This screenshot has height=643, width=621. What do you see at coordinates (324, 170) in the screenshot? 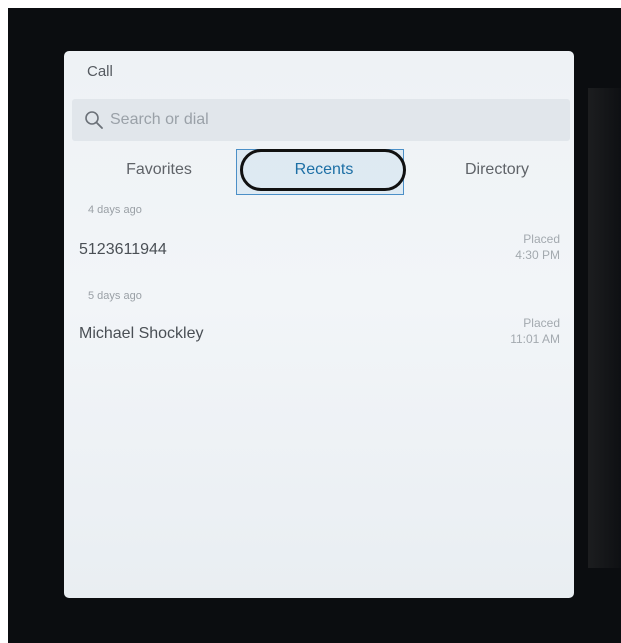
I see `tab-recents: Recents` at bounding box center [324, 170].